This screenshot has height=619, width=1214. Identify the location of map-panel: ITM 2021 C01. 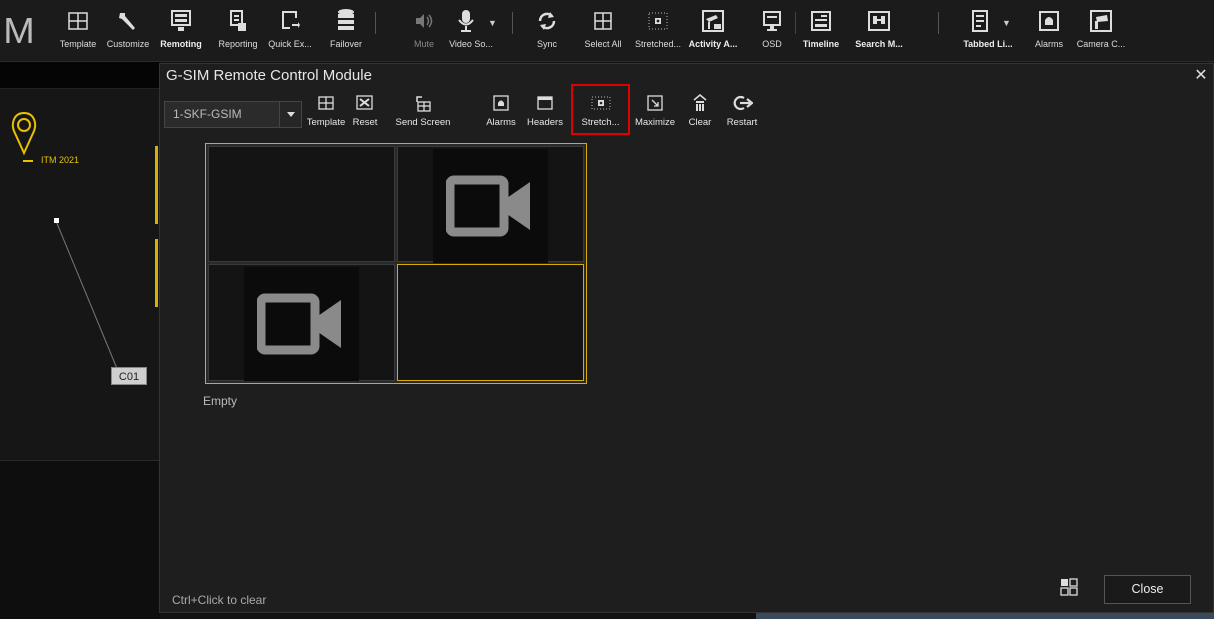
(80, 340).